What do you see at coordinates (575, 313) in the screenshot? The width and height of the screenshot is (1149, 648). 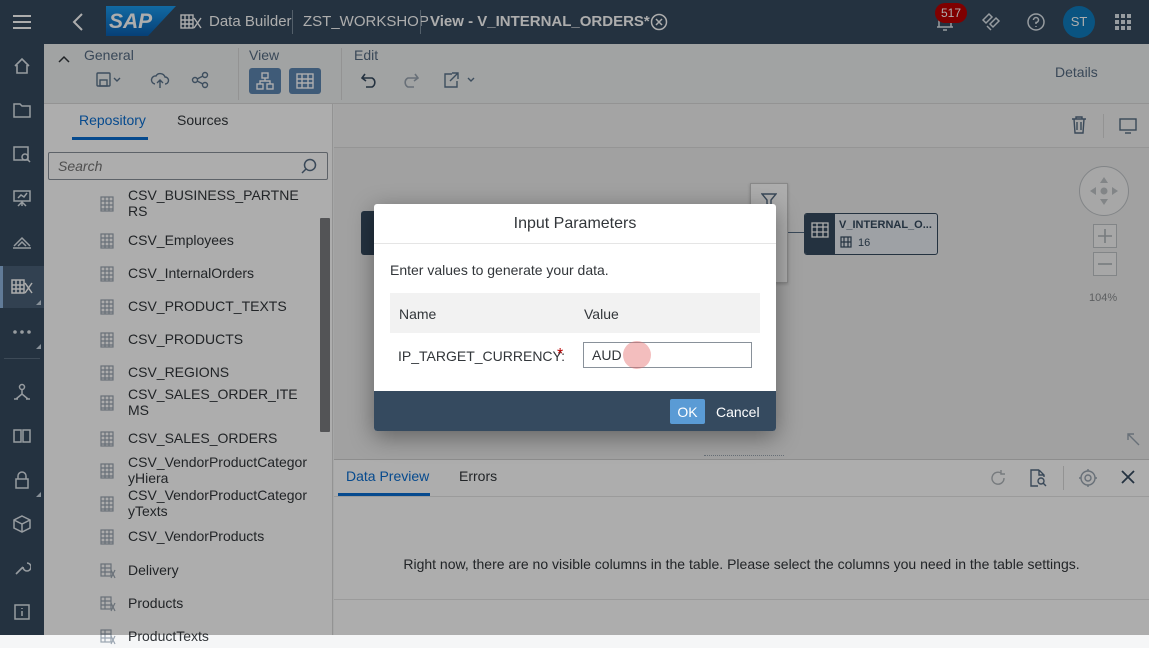 I see `parameter-table-header: Name Value` at bounding box center [575, 313].